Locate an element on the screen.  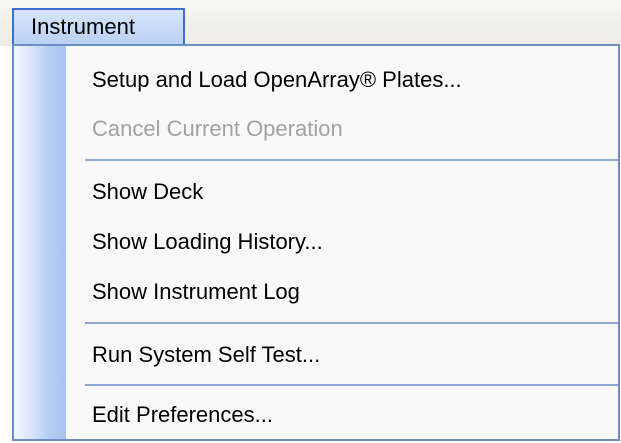
menu-icon-gutter is located at coordinates (40, 242).